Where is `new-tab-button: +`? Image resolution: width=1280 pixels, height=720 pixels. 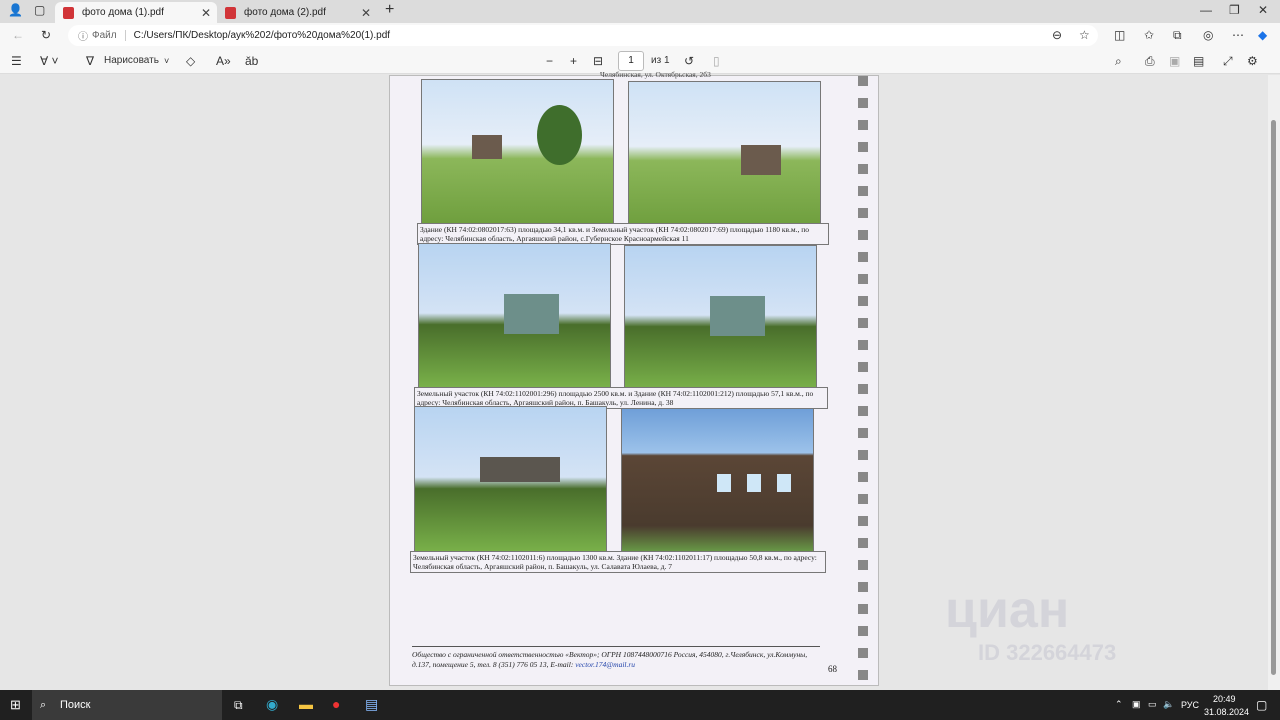 new-tab-button: + is located at coordinates (389, 11).